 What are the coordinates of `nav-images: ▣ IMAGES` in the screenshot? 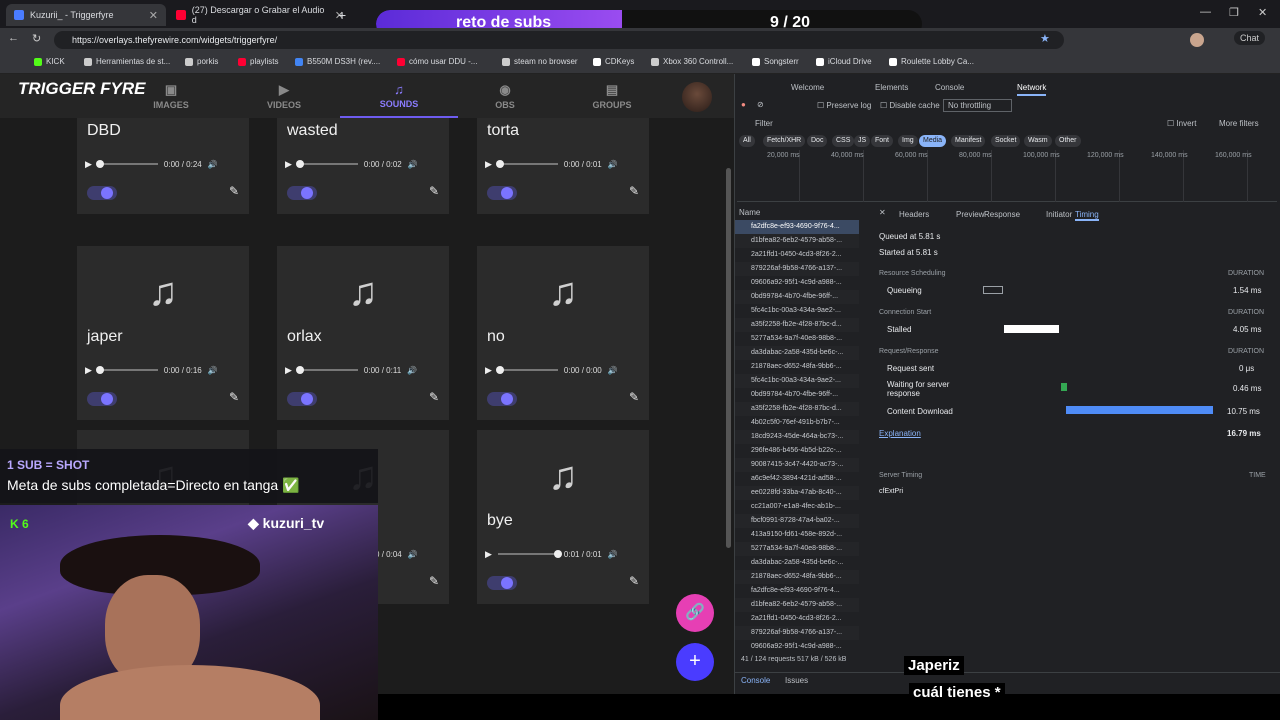 It's located at (171, 96).